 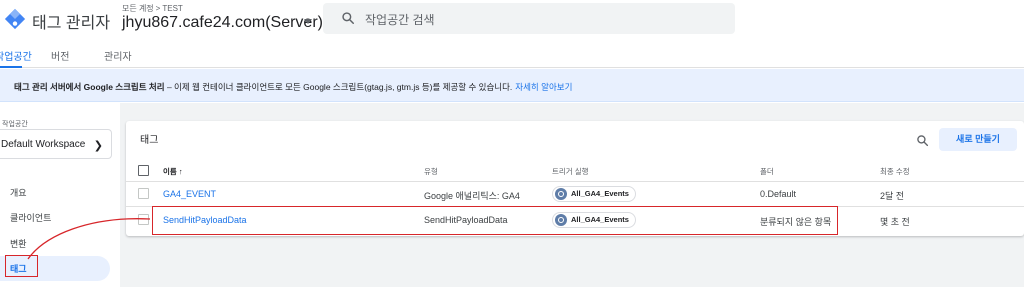 I want to click on annotation-row-highlight, so click(x=495, y=220).